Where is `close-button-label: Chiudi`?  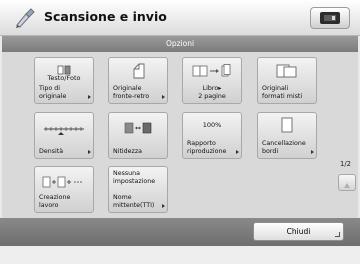
close-button-label: Chiudi is located at coordinates (298, 231).